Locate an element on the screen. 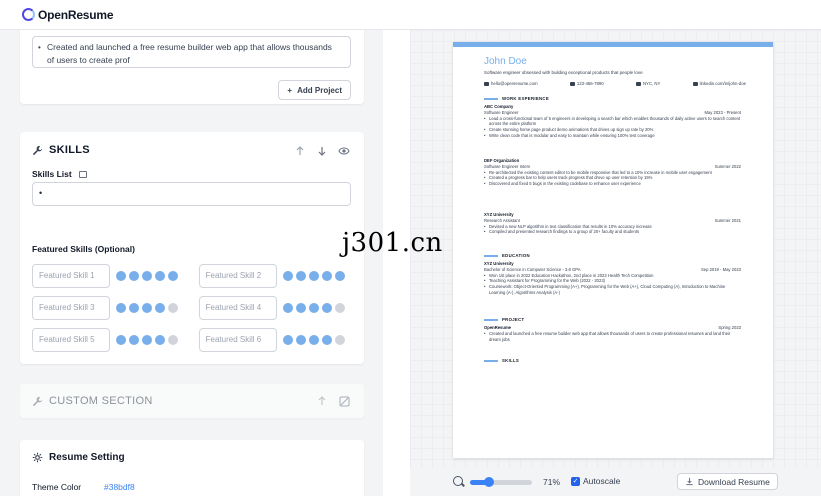 The width and height of the screenshot is (821, 496). skills-list-label: Skills List is located at coordinates (60, 174).